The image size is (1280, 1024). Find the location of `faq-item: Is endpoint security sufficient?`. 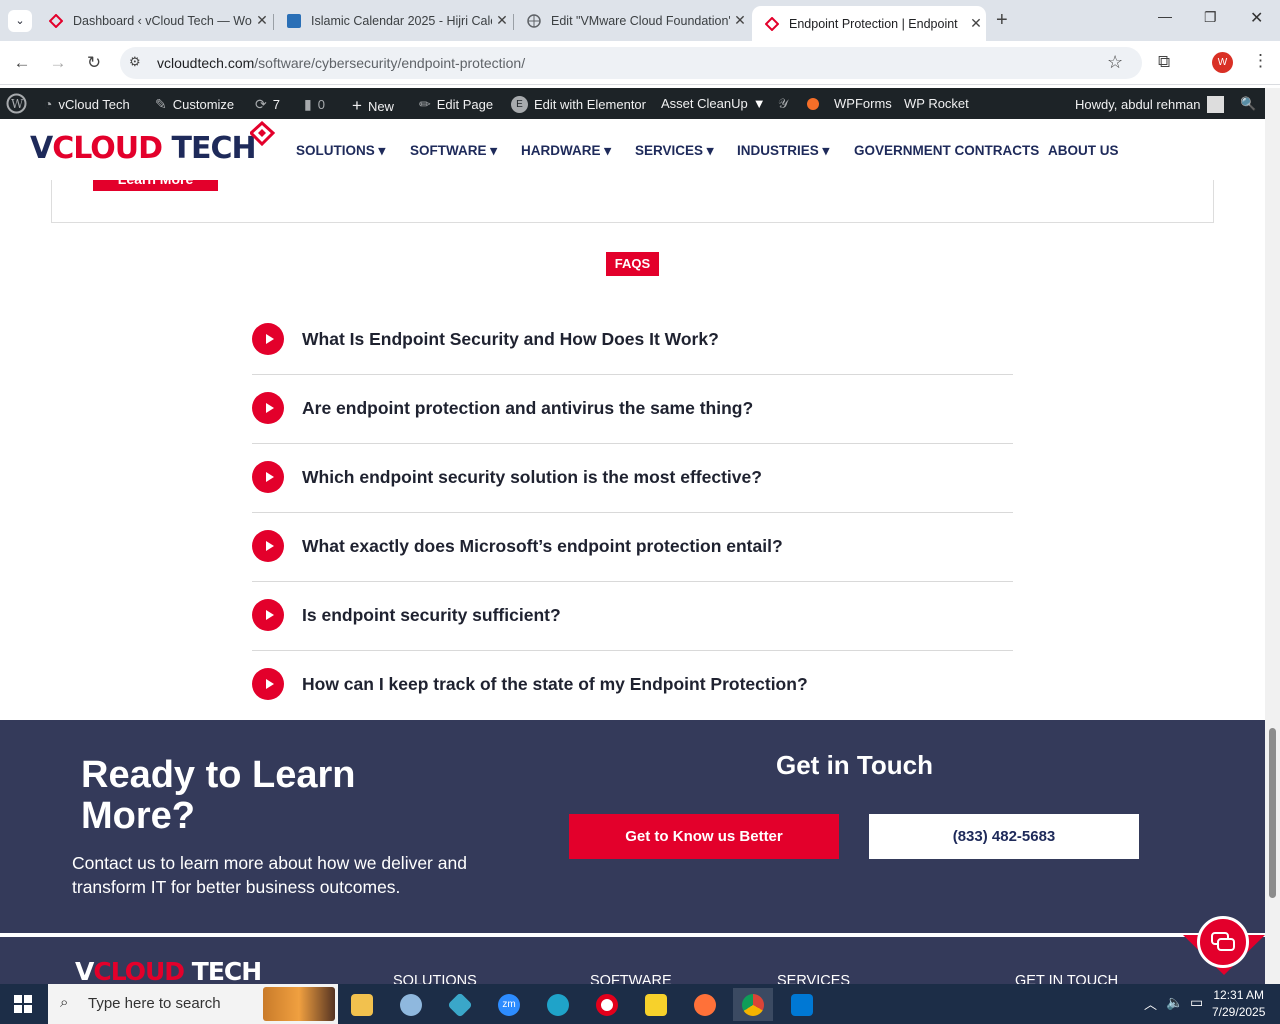

faq-item: Is endpoint security sufficient? is located at coordinates (632, 616).